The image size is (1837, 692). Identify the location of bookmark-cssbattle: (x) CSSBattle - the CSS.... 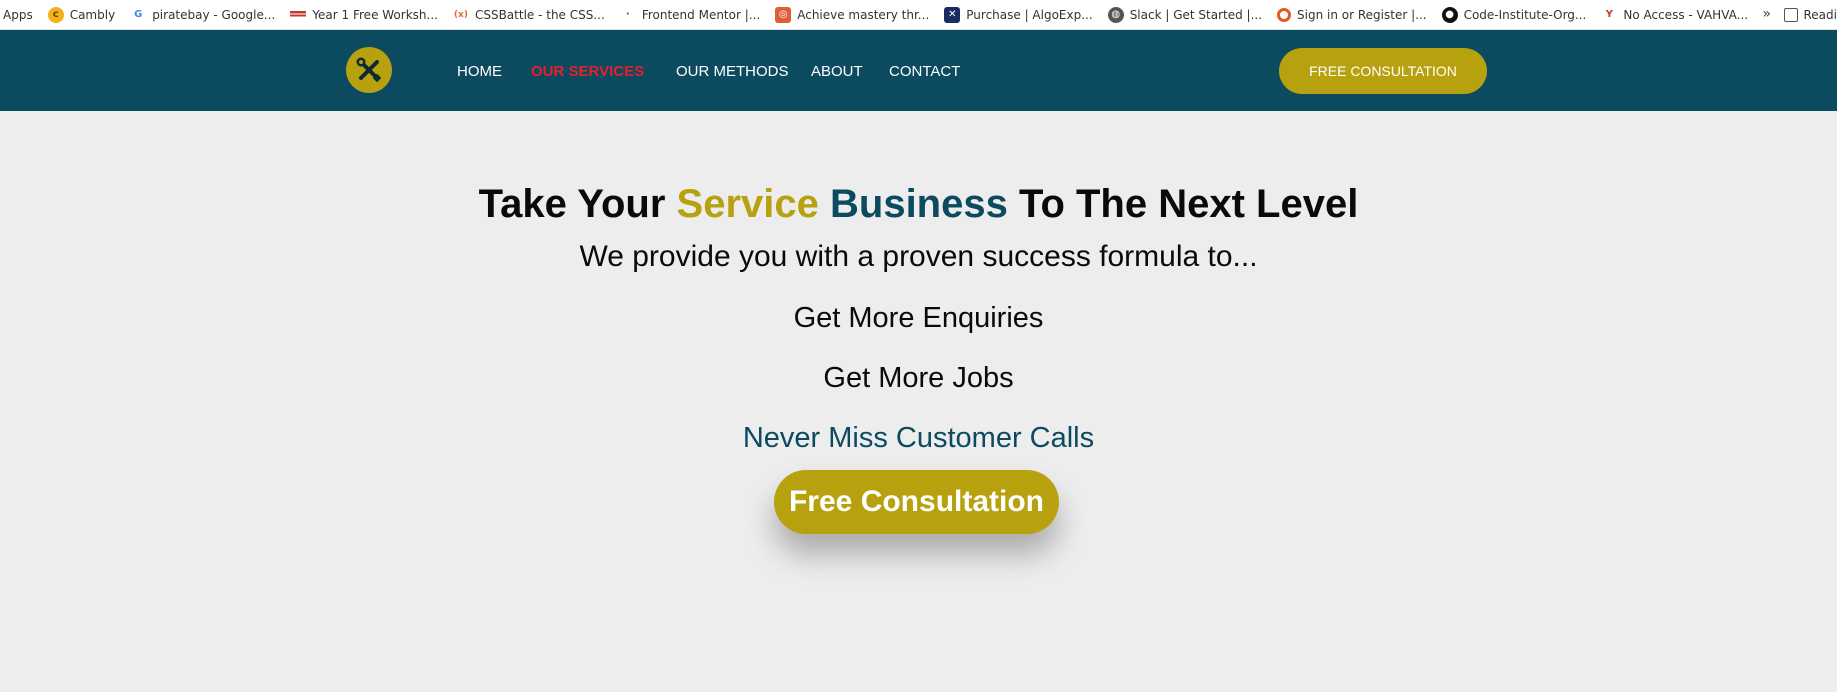
(528, 14).